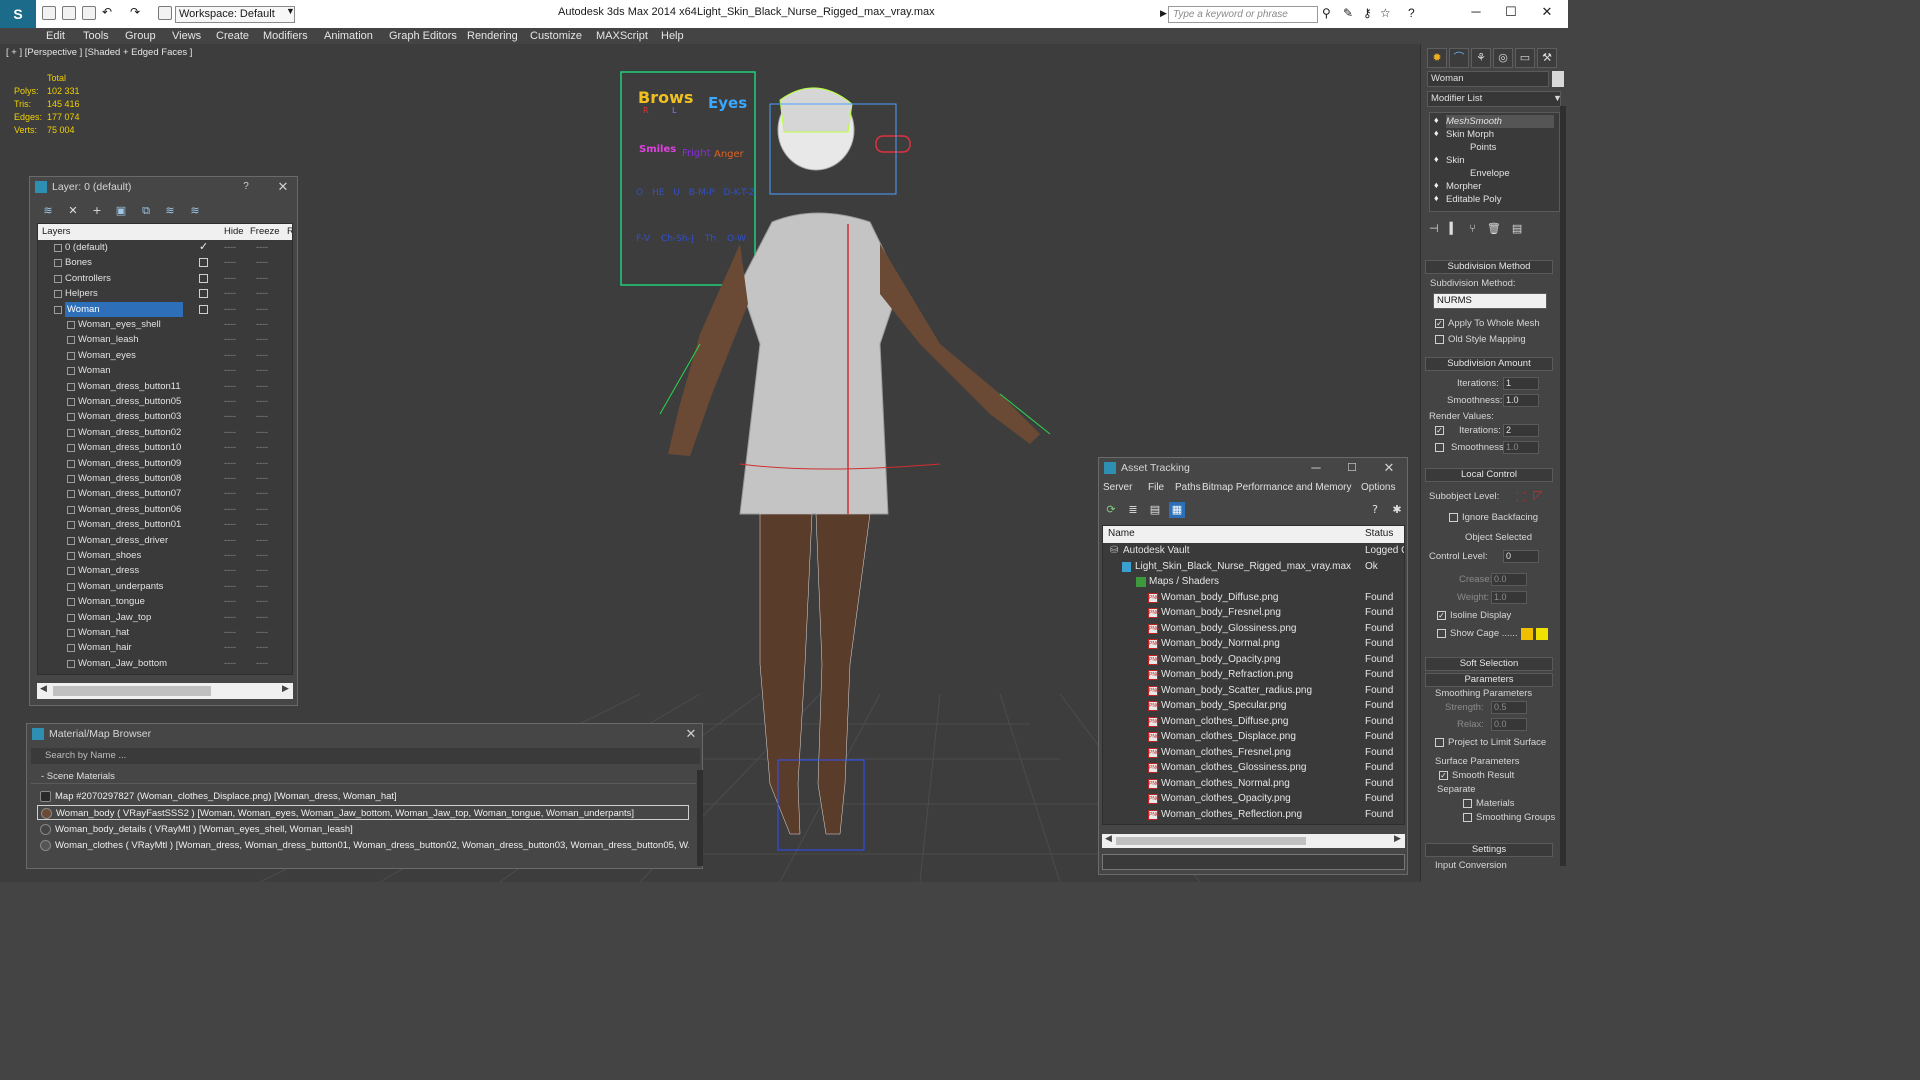 Image resolution: width=1920 pixels, height=1080 pixels. What do you see at coordinates (165, 494) in the screenshot?
I see `layer-row: Woman_dress_button07 ---- ----` at bounding box center [165, 494].